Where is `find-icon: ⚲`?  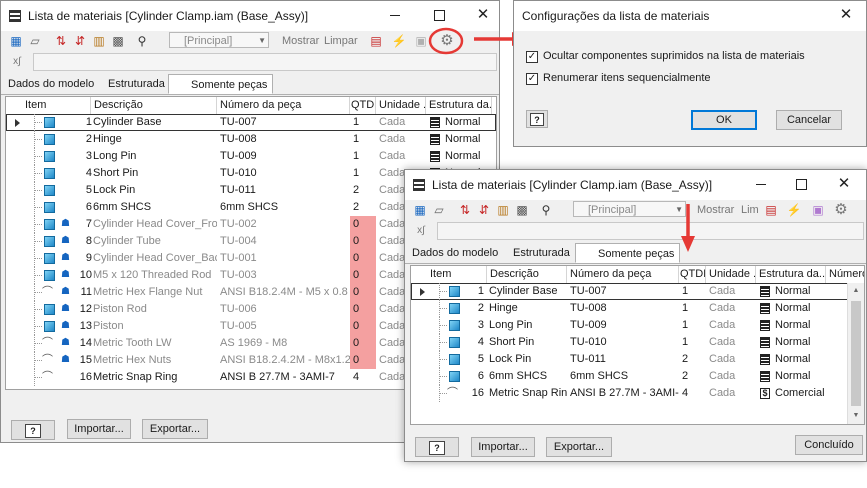
find-icon: ⚲ is located at coordinates (142, 41).